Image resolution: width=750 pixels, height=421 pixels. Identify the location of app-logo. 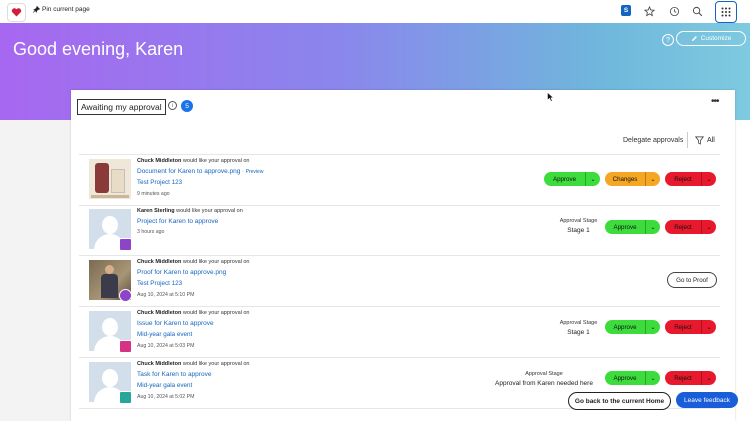
(16, 12).